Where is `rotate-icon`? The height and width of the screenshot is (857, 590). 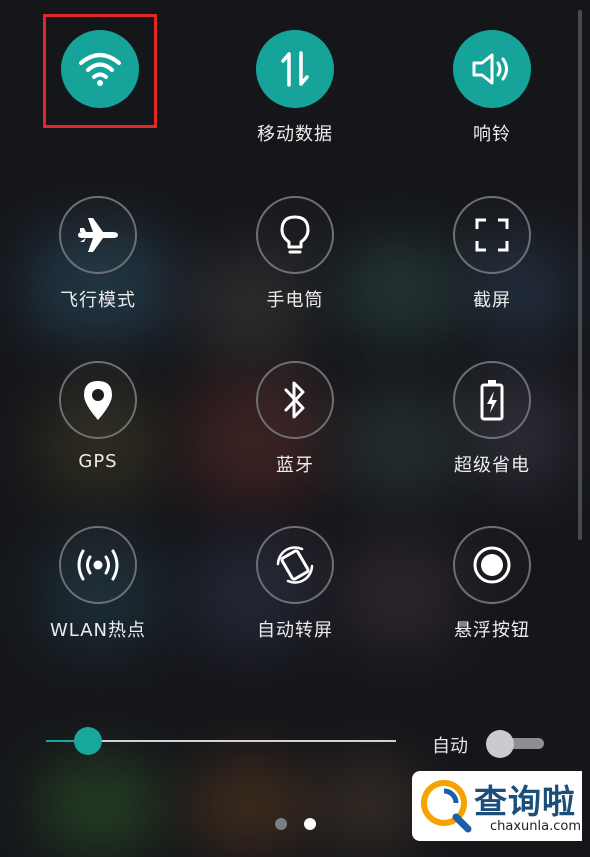 rotate-icon is located at coordinates (295, 565).